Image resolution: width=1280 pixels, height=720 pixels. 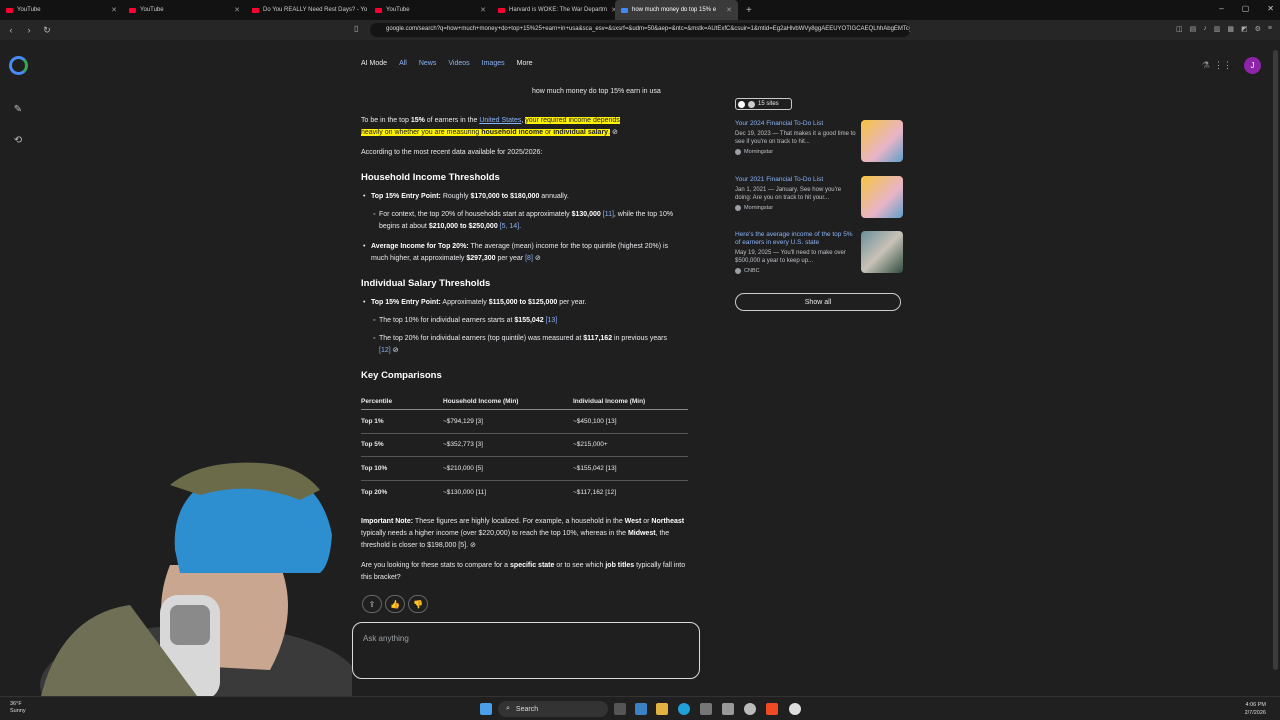 I want to click on tab-news: News, so click(x=428, y=63).